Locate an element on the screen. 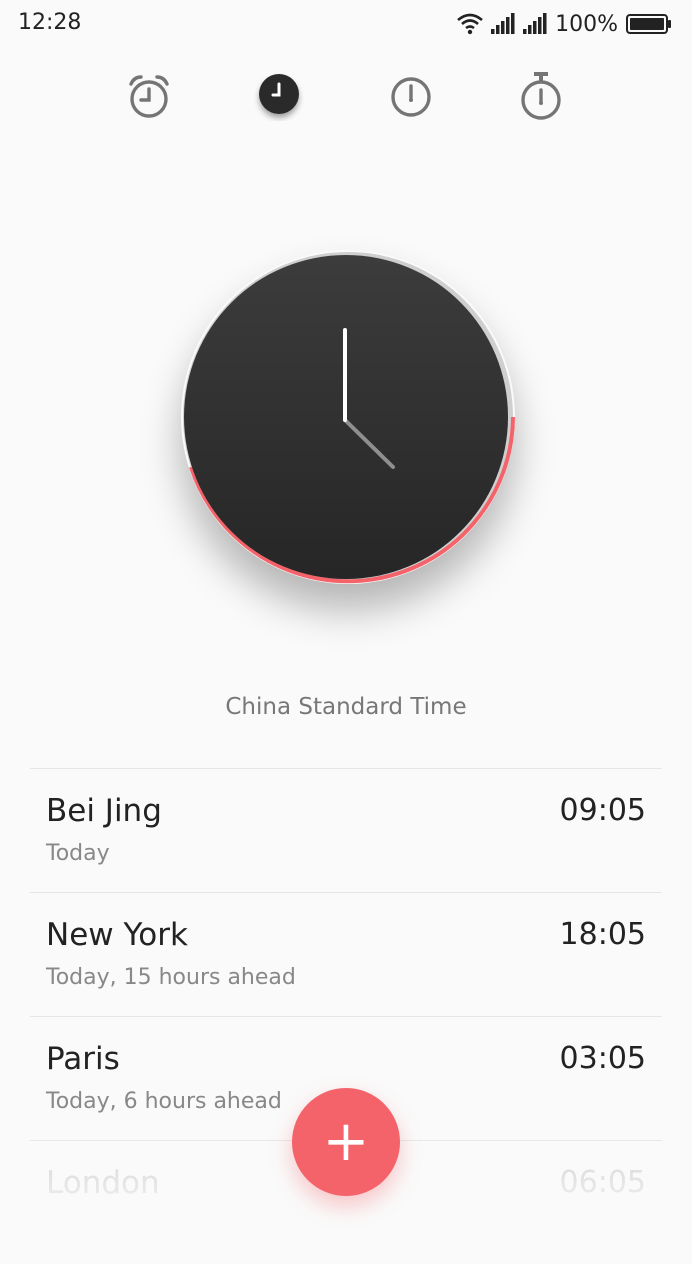 The width and height of the screenshot is (692, 1264). status-time: 12:28 is located at coordinates (50, 22).